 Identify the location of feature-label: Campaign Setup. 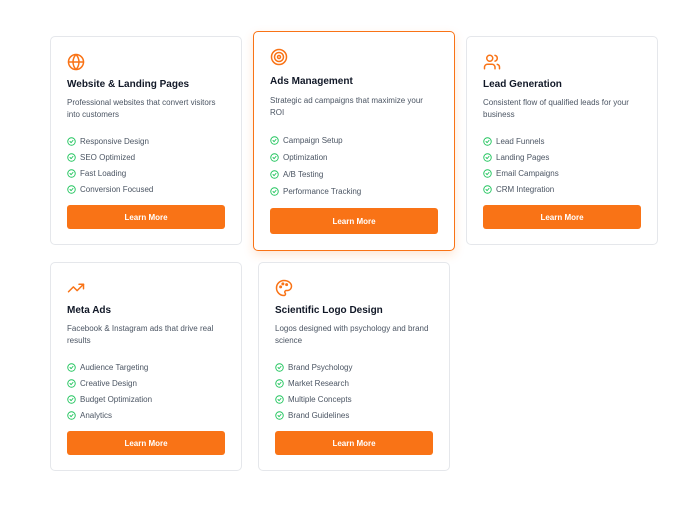
(313, 140).